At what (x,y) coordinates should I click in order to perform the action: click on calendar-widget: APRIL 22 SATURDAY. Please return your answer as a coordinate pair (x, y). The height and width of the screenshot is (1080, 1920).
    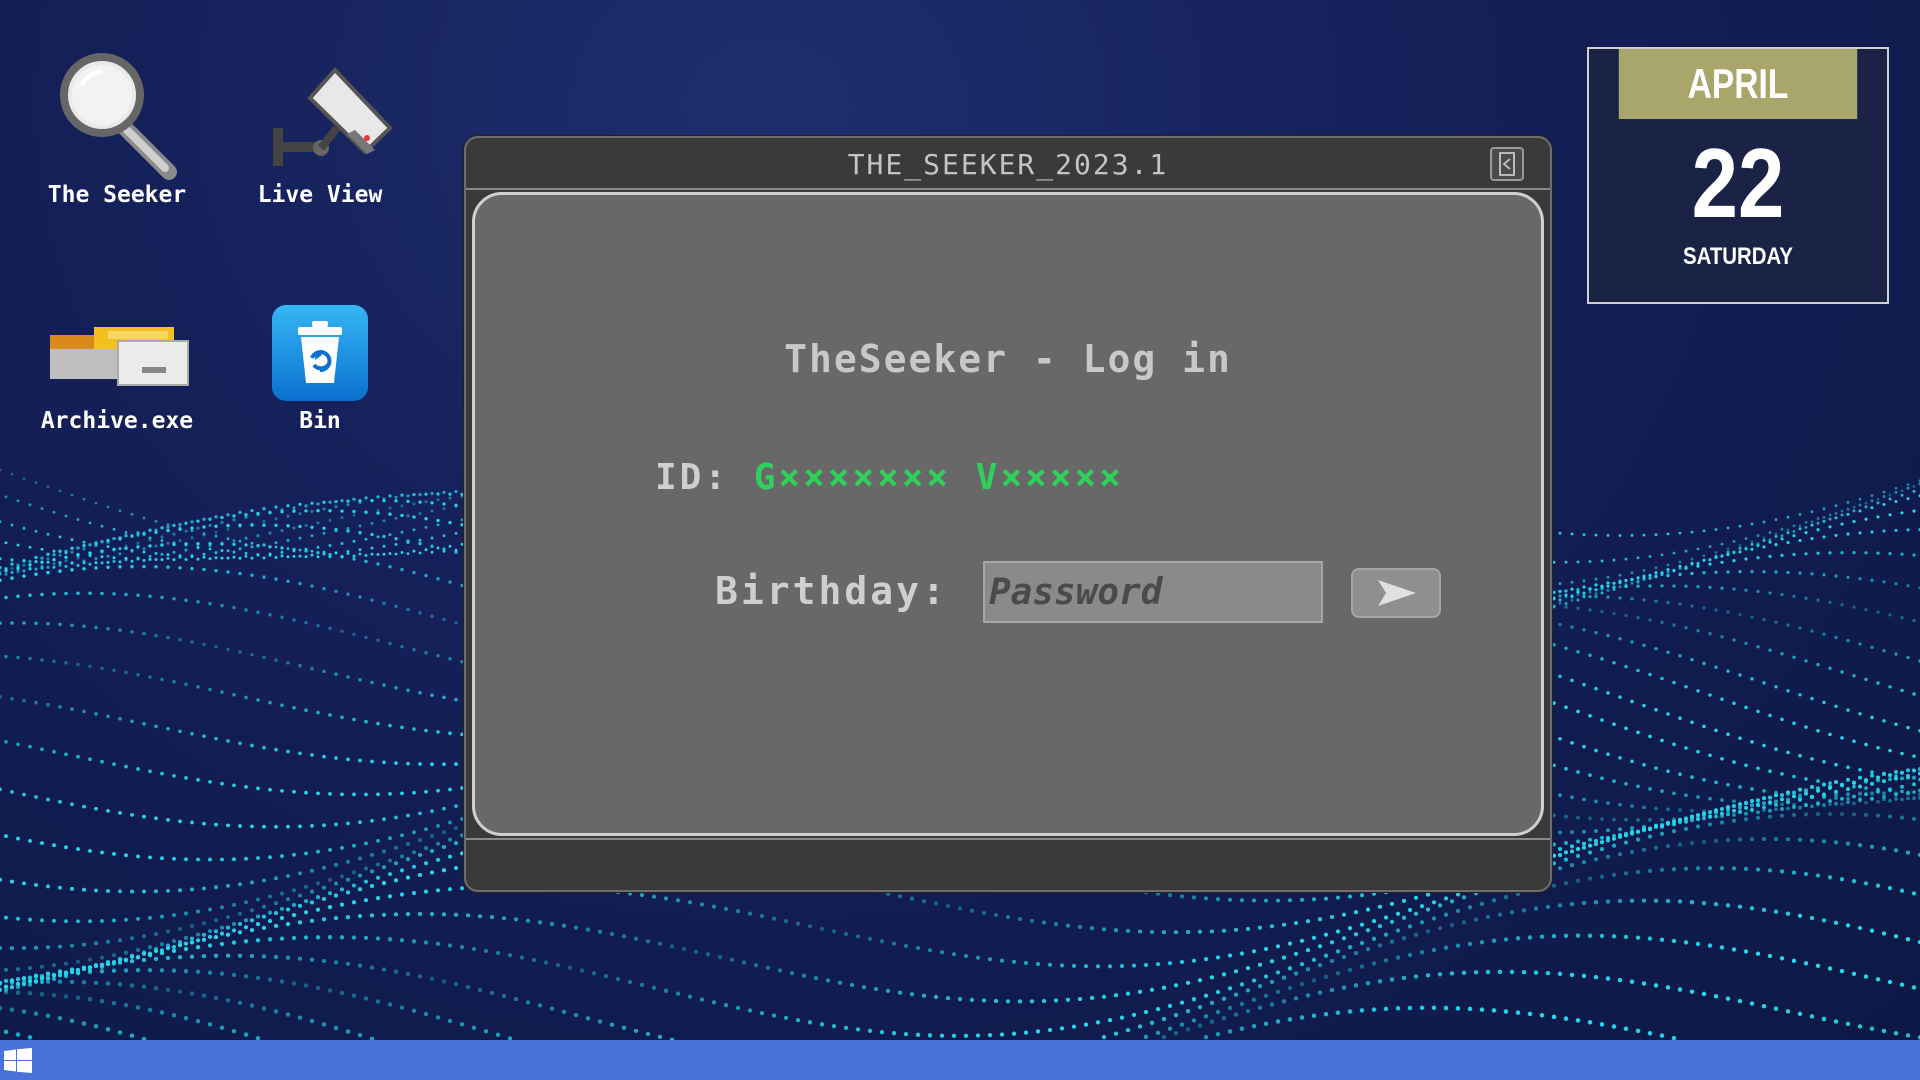
    Looking at the image, I should click on (1738, 175).